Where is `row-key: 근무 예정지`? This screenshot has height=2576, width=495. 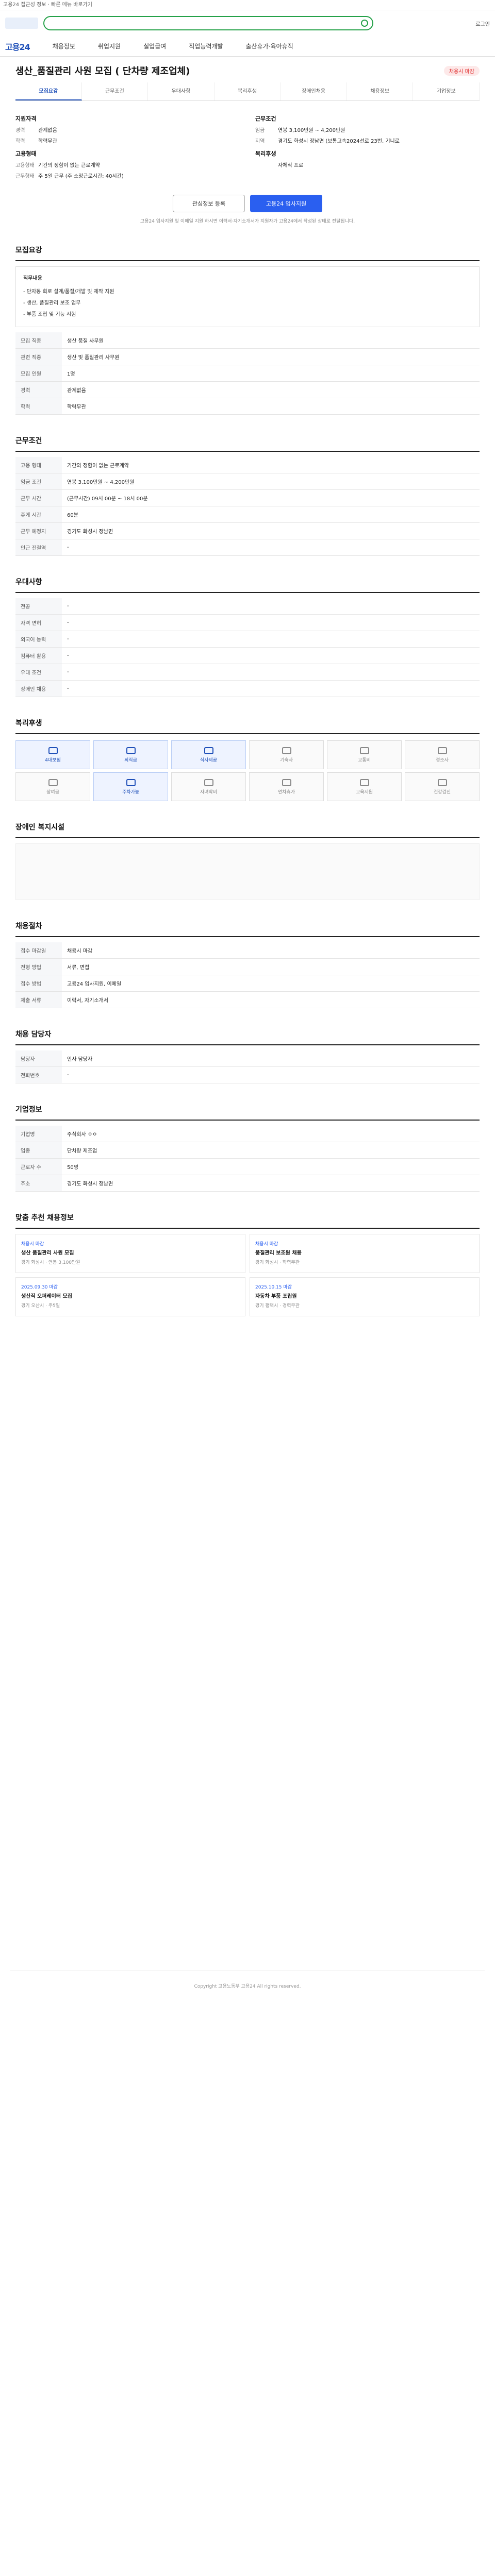 row-key: 근무 예정지 is located at coordinates (38, 530).